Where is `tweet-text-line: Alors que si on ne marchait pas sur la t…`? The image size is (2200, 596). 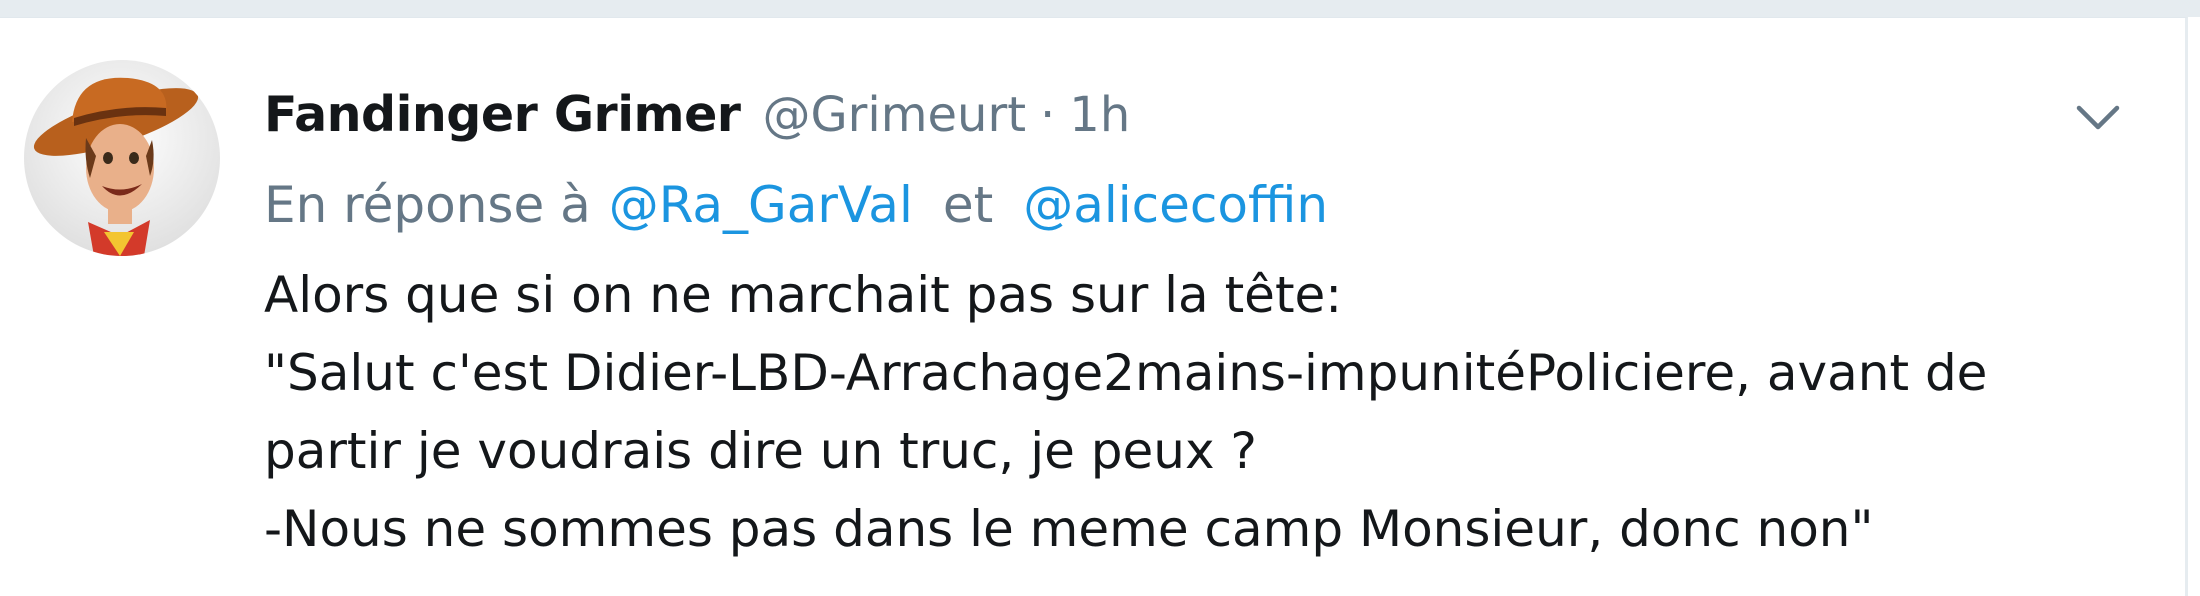 tweet-text-line: Alors que si on ne marchait pas sur la t… is located at coordinates (803, 295).